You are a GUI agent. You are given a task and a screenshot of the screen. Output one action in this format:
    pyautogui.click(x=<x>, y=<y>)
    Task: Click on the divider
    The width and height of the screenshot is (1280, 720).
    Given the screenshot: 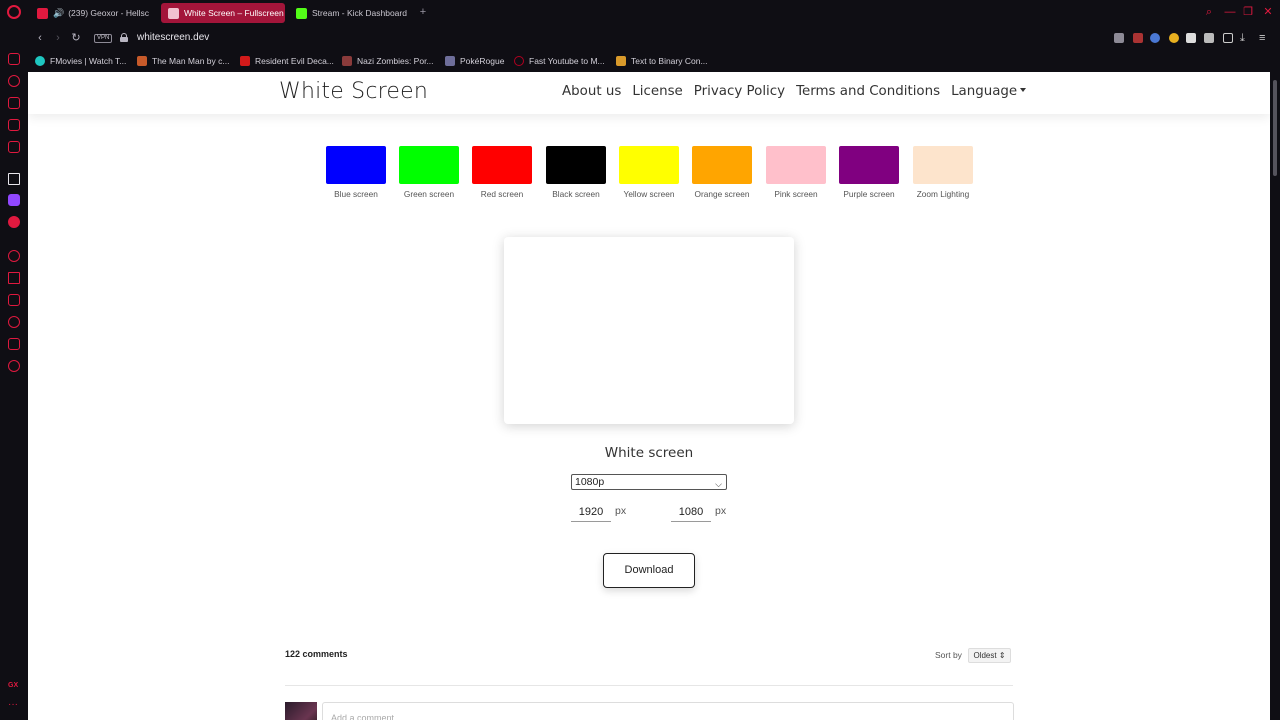 What is the action you would take?
    pyautogui.click(x=649, y=685)
    